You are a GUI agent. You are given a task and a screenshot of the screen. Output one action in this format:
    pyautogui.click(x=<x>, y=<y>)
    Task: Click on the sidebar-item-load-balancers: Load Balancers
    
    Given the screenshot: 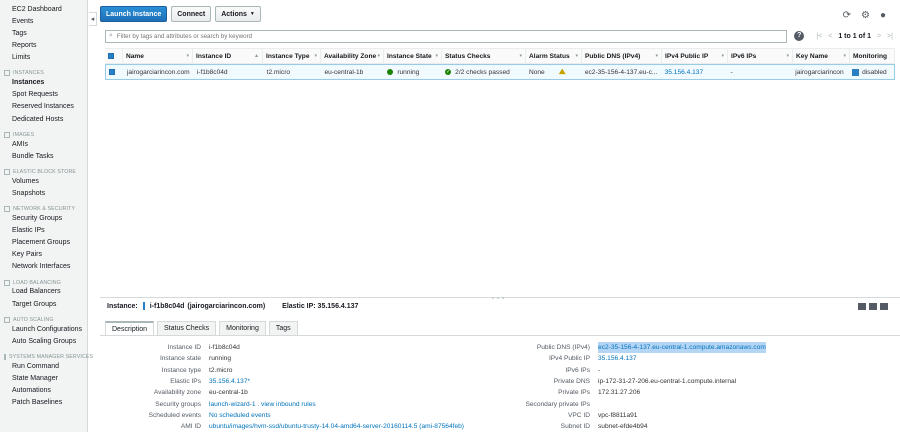 What is the action you would take?
    pyautogui.click(x=43, y=293)
    